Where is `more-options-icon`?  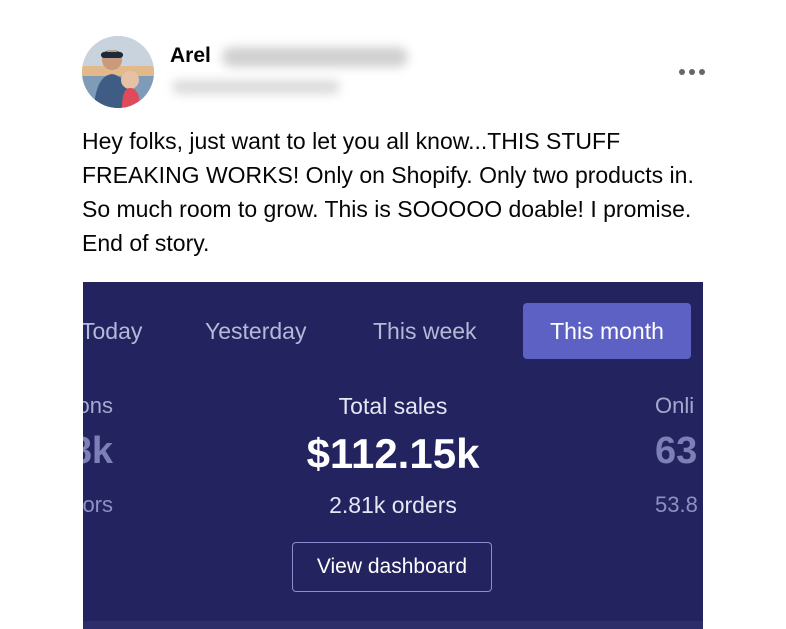
more-options-icon is located at coordinates (692, 72).